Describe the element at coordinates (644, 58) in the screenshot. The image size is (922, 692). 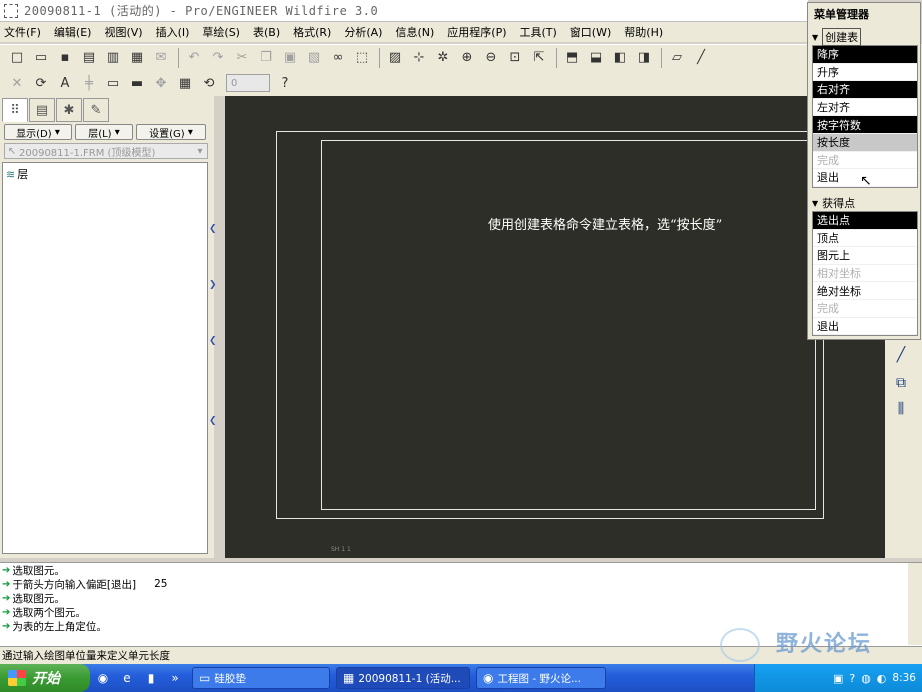
I see `shading-icon: ◨` at that location.